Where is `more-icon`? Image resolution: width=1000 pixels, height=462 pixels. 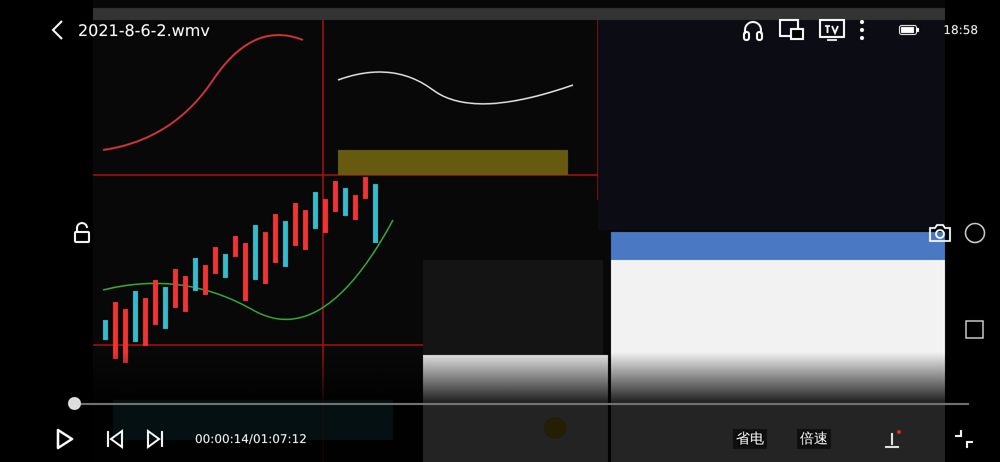
more-icon is located at coordinates (862, 30).